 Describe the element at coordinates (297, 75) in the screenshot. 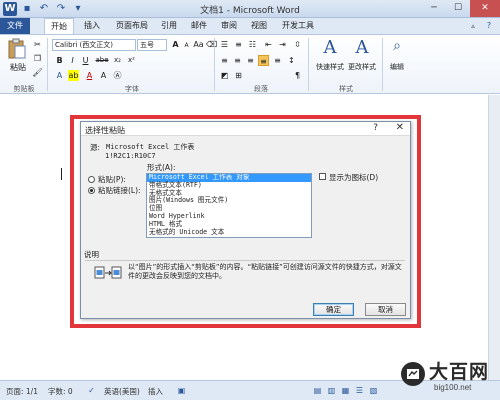

I see `show-marks-icon: ¶` at that location.